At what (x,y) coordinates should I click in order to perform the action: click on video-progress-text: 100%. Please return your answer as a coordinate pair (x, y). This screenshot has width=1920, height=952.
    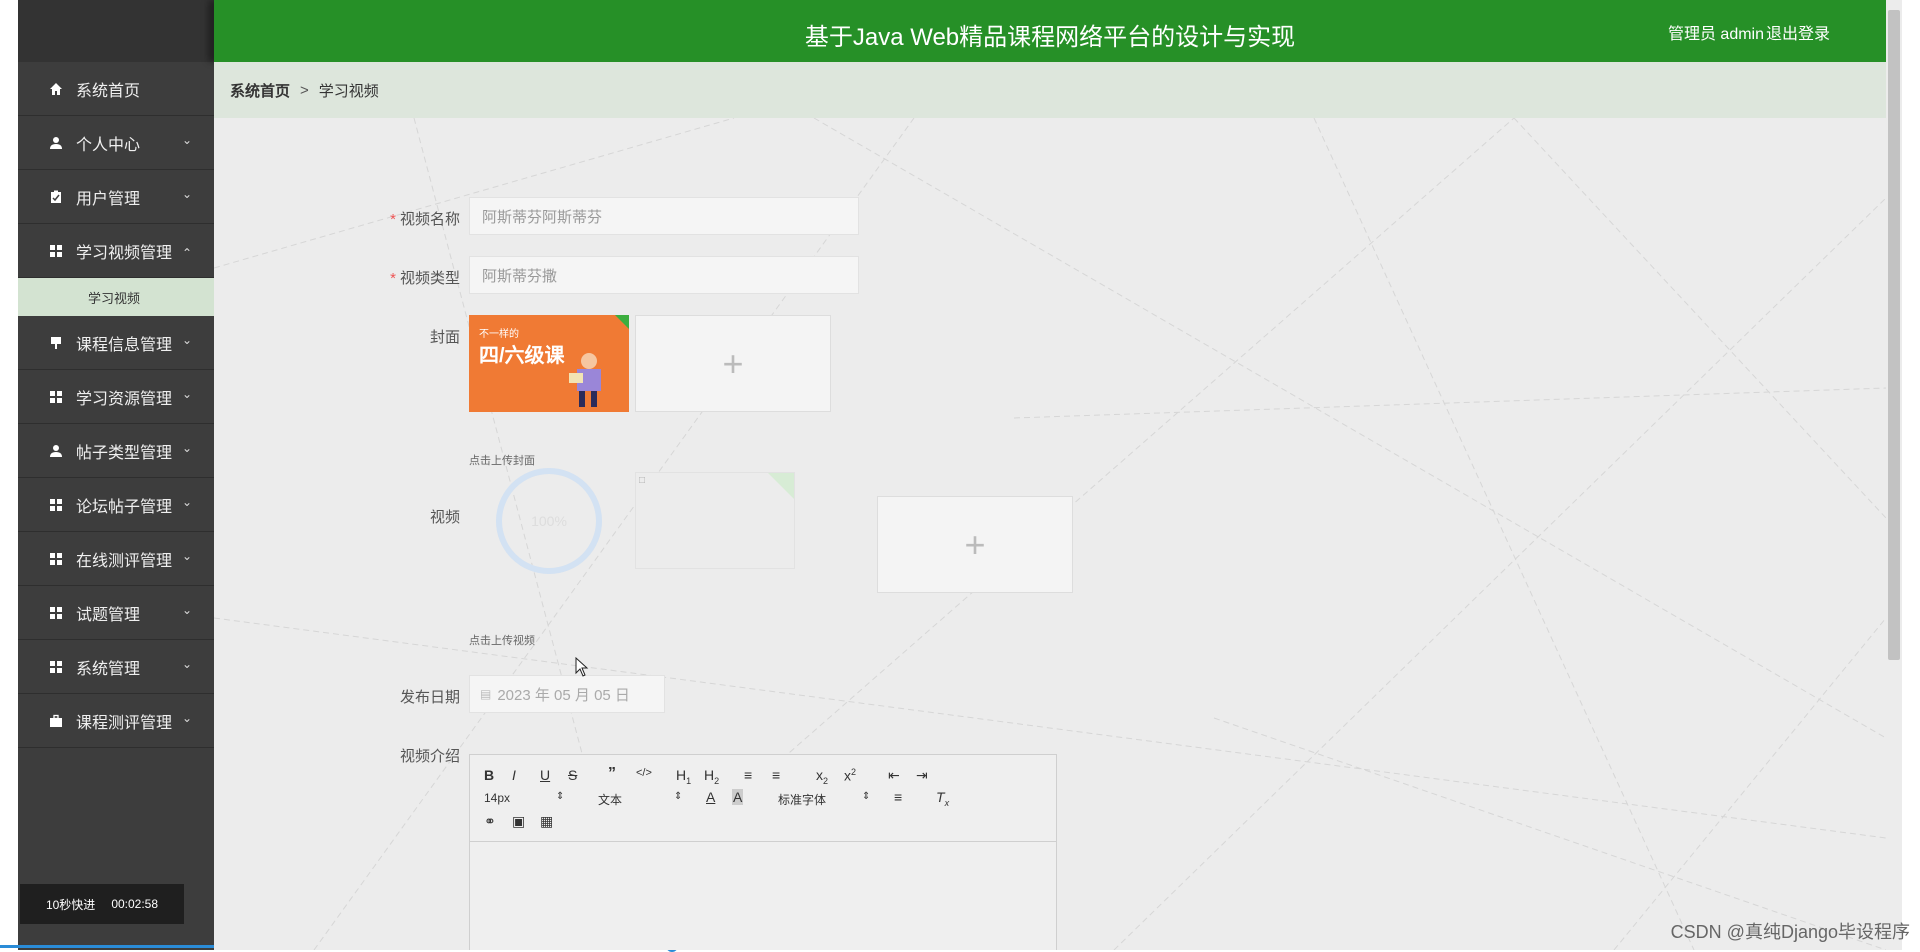
    Looking at the image, I should click on (549, 520).